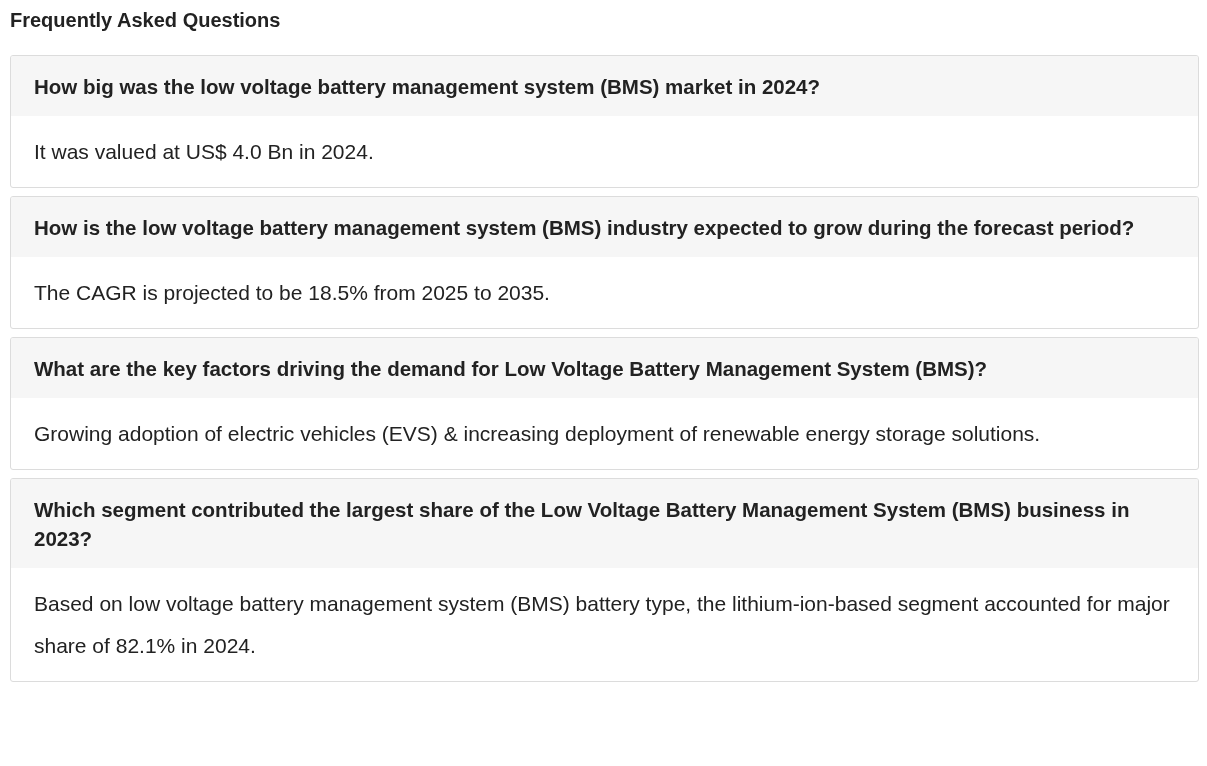  What do you see at coordinates (604, 368) in the screenshot?
I see `faq-question: What are the key factors driving the demand for Low Voltage Battery Management System (BMS)?` at bounding box center [604, 368].